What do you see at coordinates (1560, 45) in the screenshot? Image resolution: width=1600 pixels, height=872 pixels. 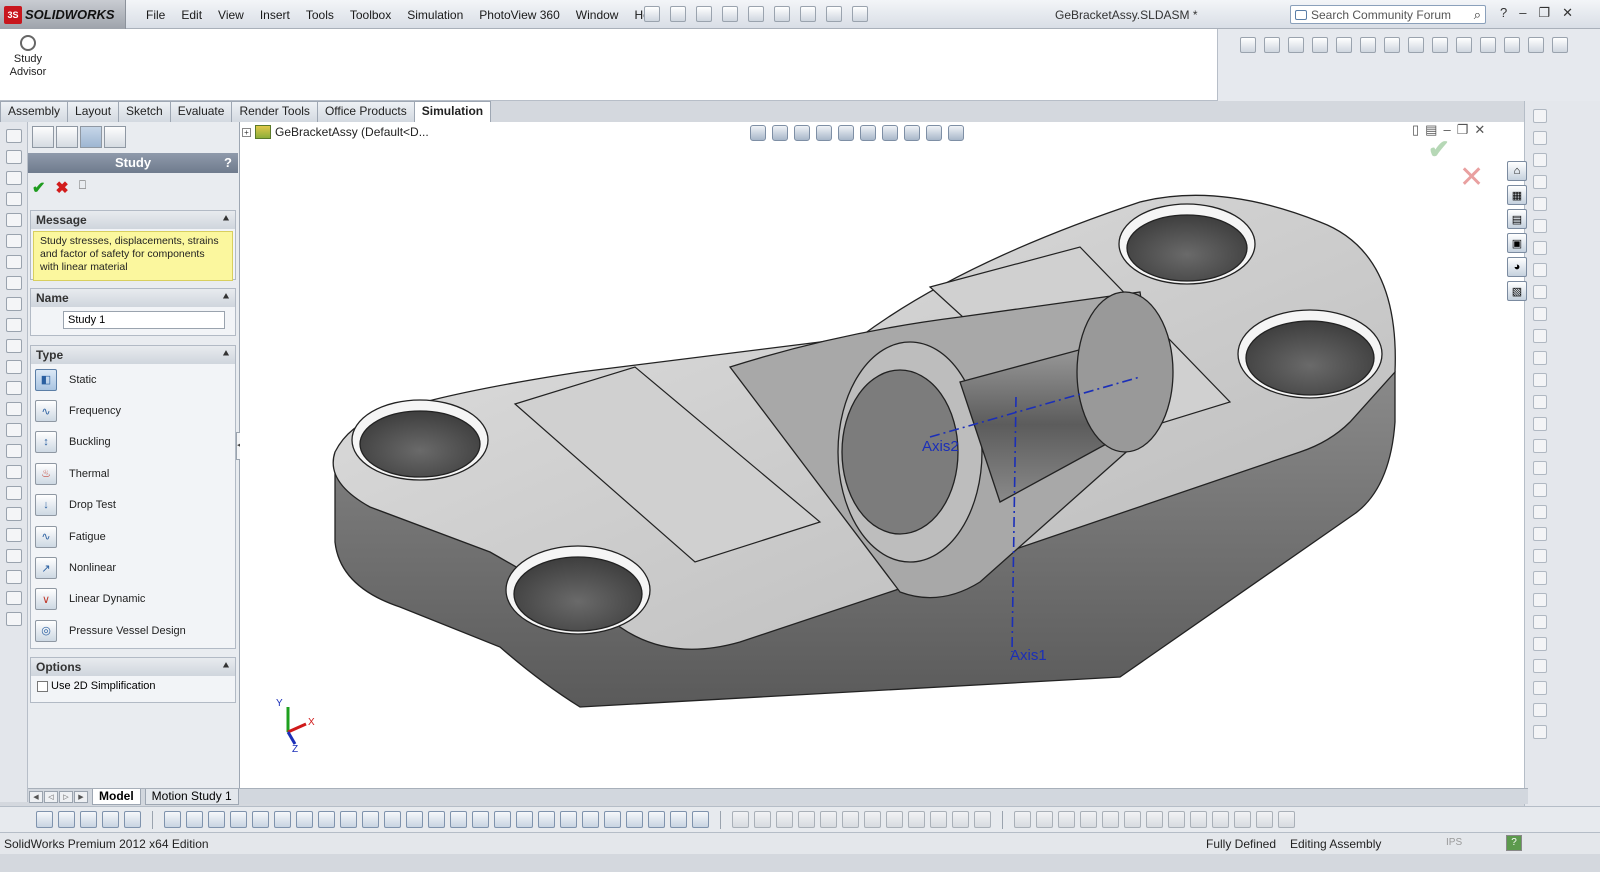 I see `linear-pattern-icon` at bounding box center [1560, 45].